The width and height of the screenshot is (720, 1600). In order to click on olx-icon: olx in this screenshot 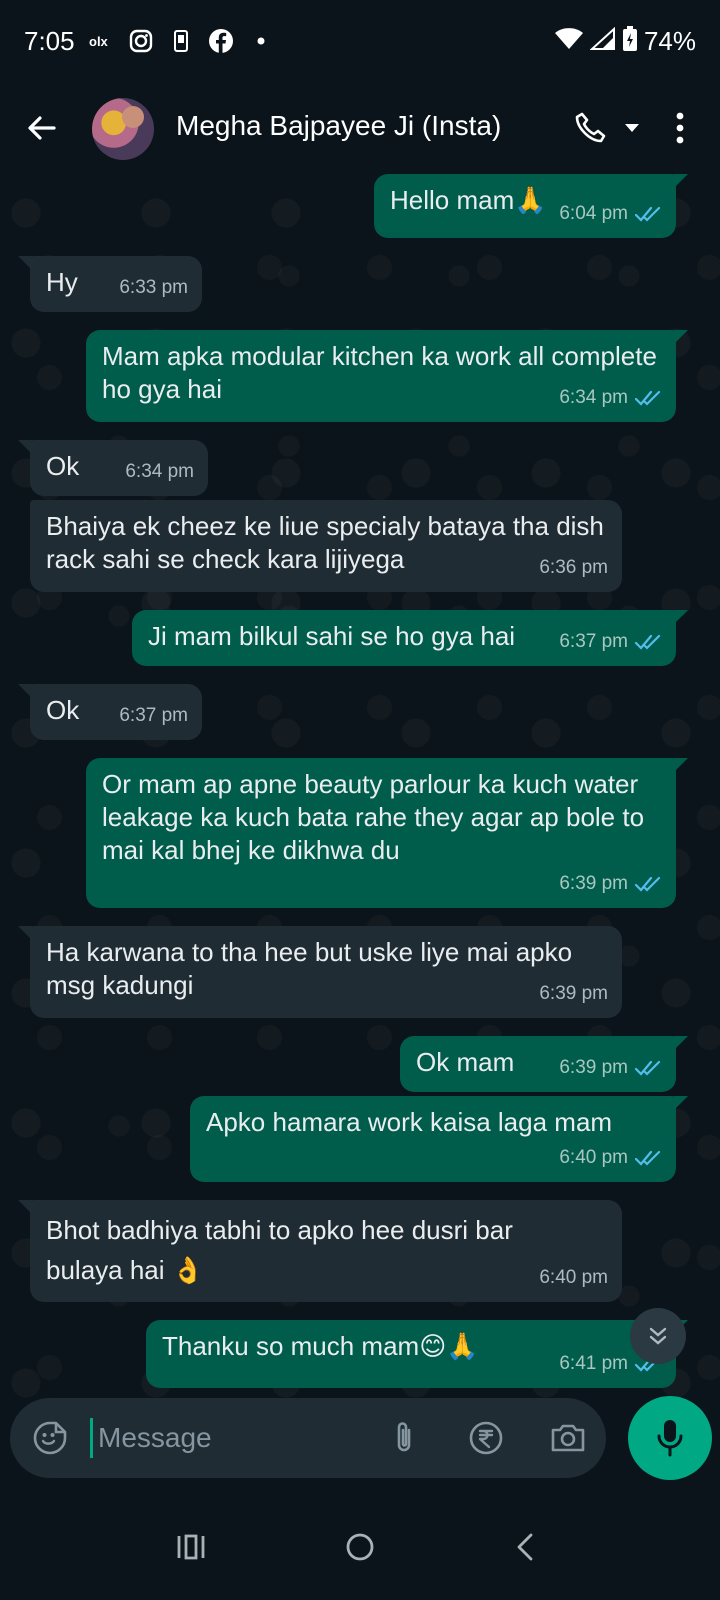, I will do `click(101, 41)`.